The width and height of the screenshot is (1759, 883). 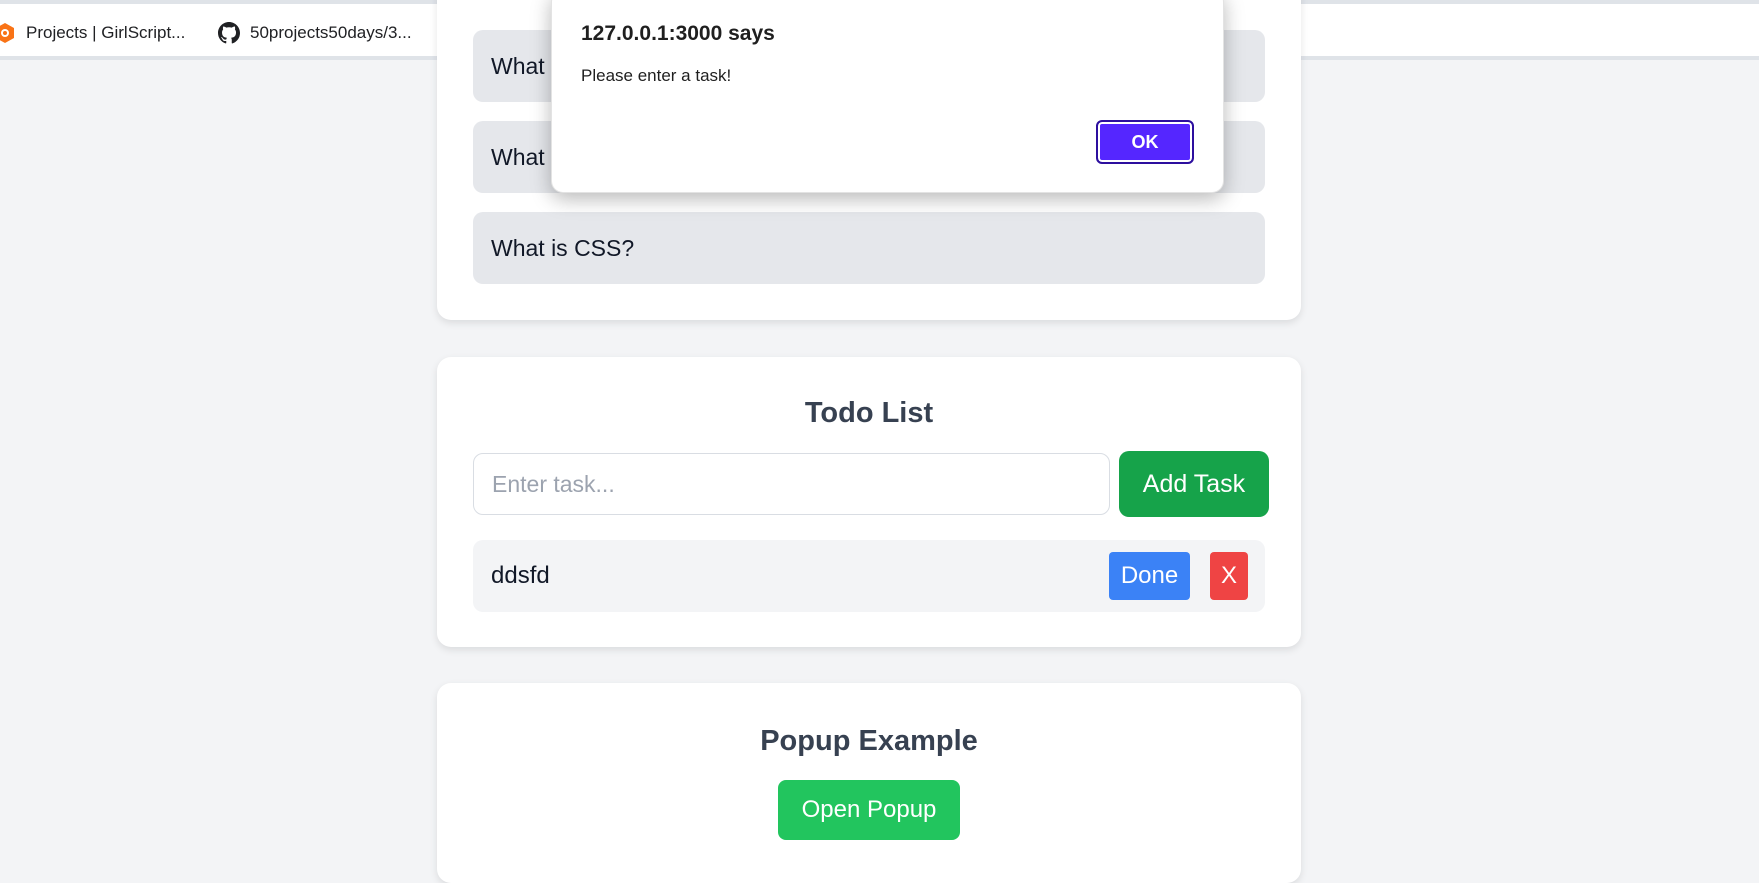 I want to click on add-task-button: Add Task, so click(x=1194, y=484).